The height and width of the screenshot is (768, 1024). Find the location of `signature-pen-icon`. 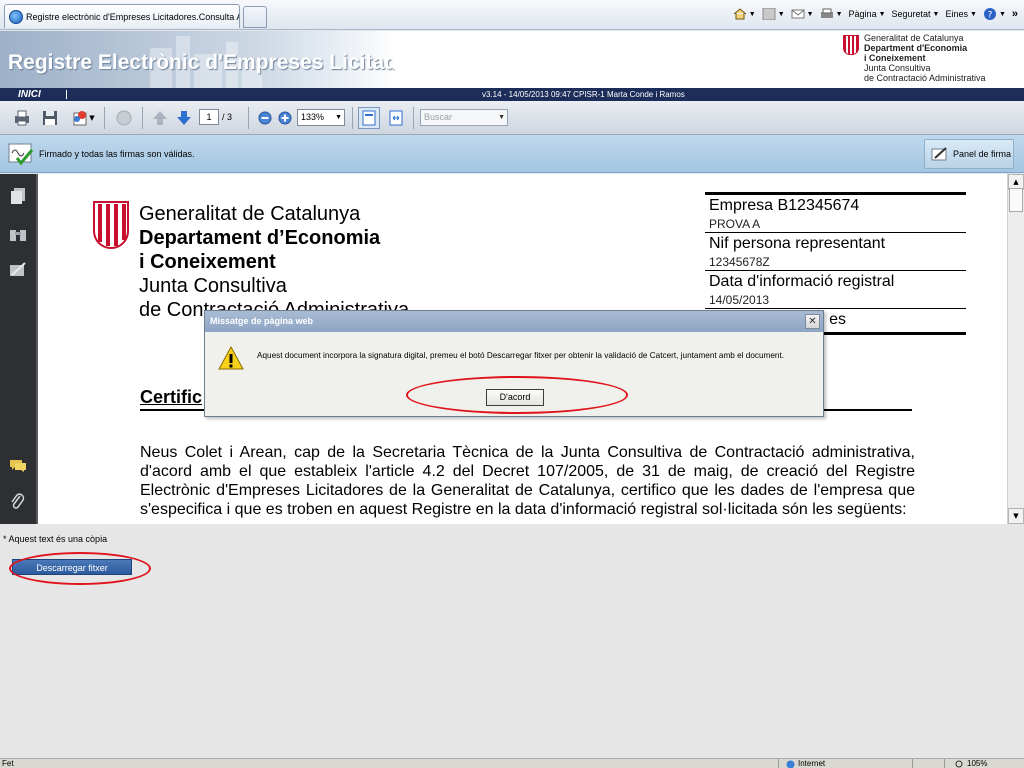

signature-pen-icon is located at coordinates (18, 269).